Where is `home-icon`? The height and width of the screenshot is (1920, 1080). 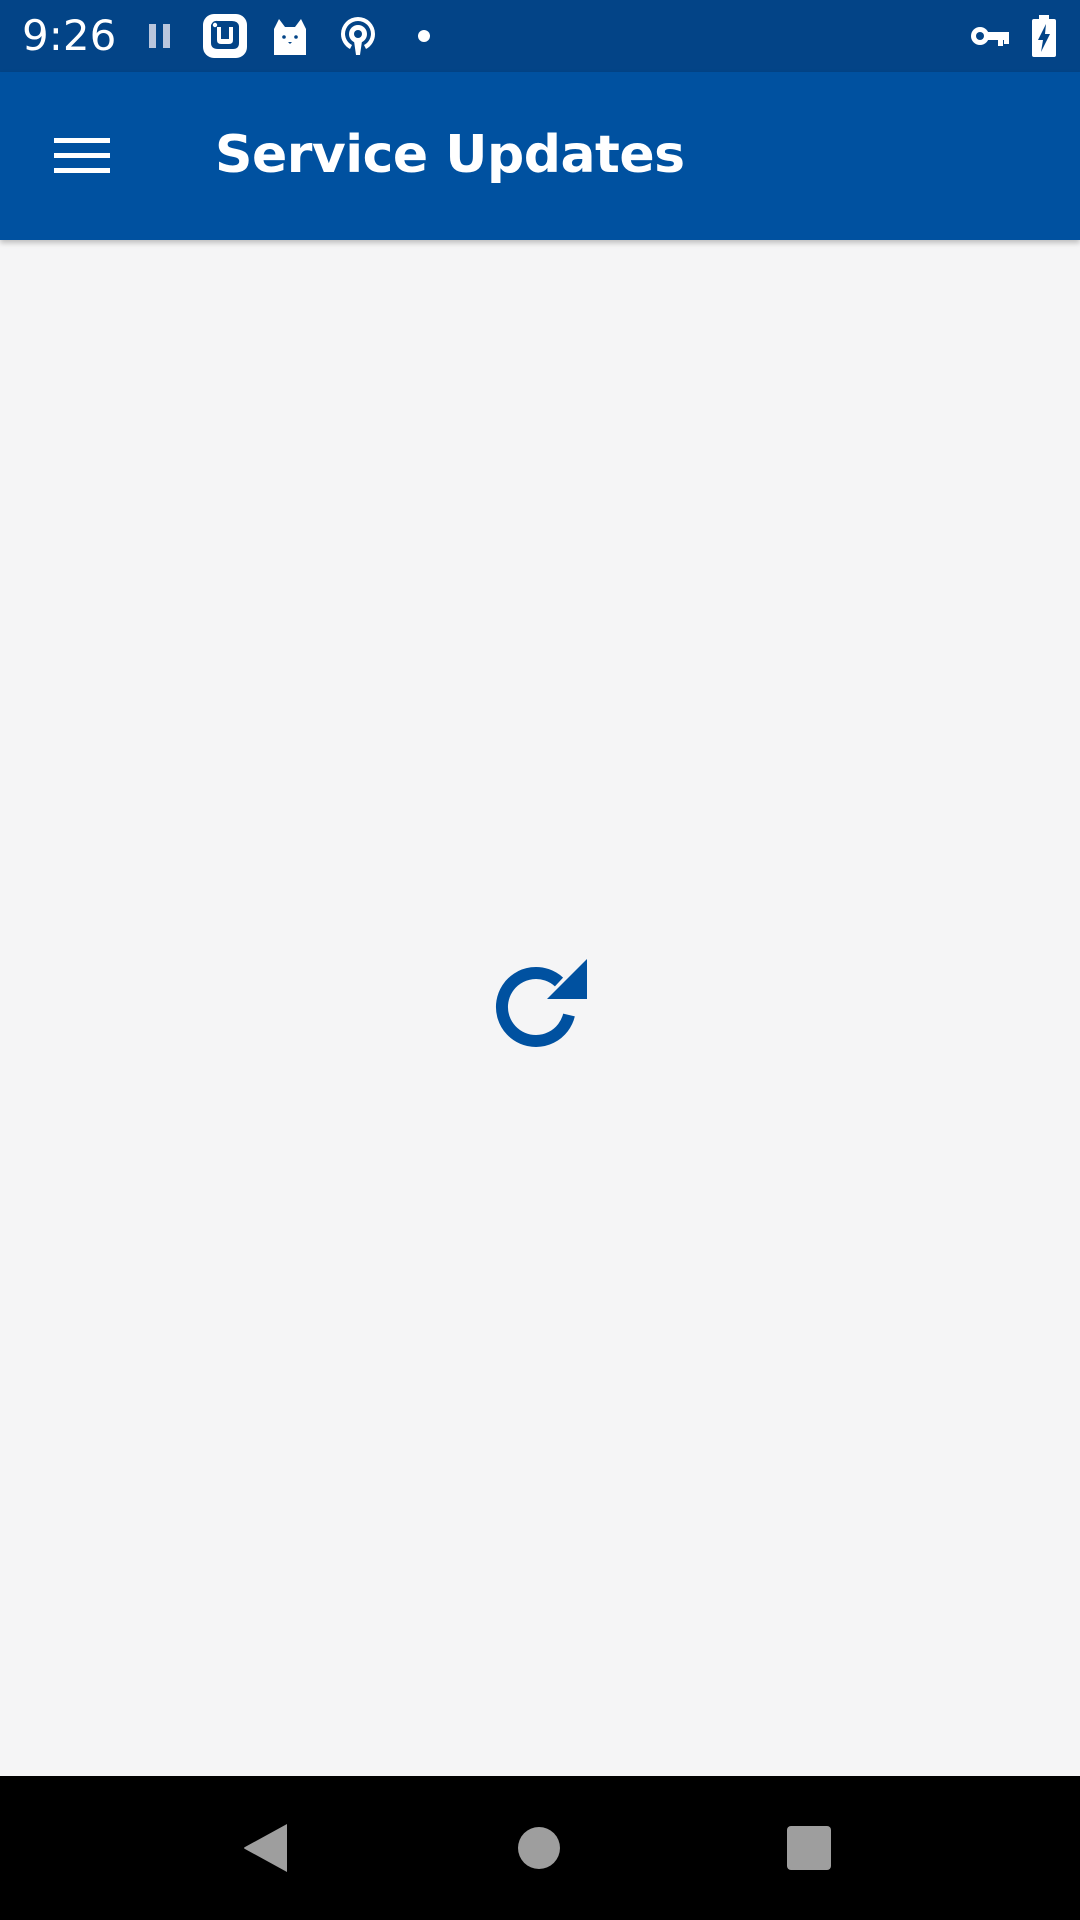 home-icon is located at coordinates (539, 1848).